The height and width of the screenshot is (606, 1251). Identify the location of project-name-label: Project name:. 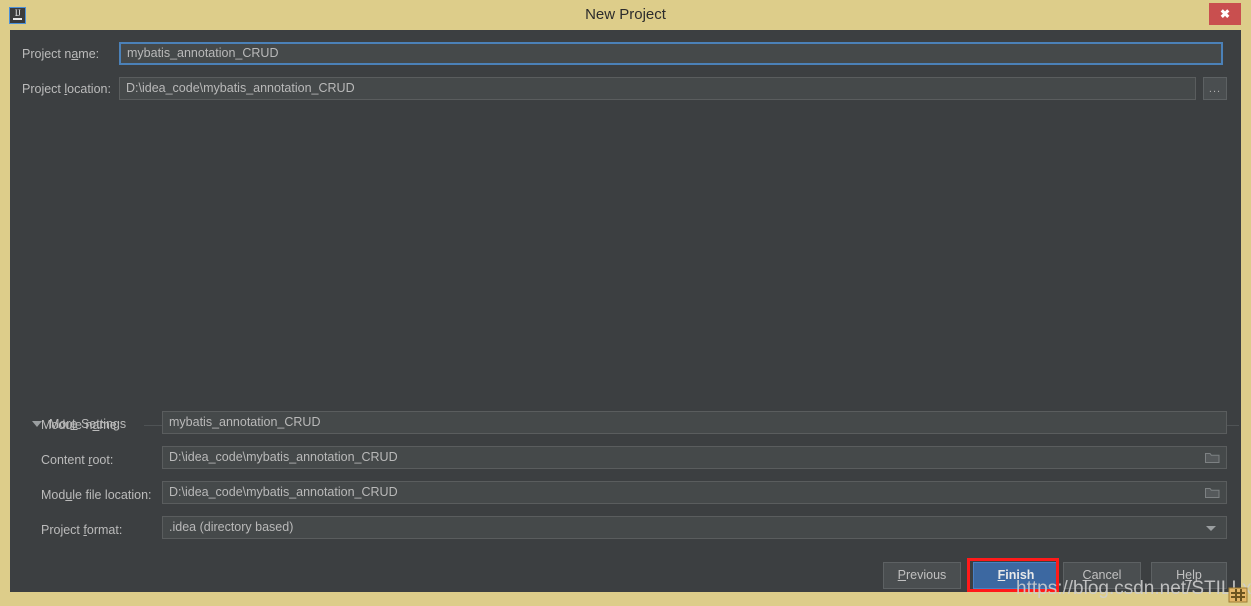
(61, 54).